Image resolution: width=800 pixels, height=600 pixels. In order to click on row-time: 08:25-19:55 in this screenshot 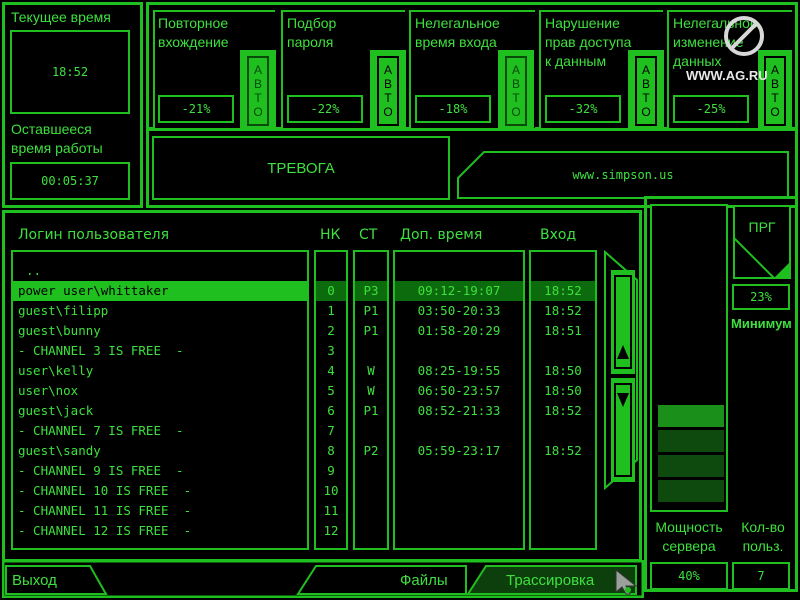, I will do `click(459, 370)`.